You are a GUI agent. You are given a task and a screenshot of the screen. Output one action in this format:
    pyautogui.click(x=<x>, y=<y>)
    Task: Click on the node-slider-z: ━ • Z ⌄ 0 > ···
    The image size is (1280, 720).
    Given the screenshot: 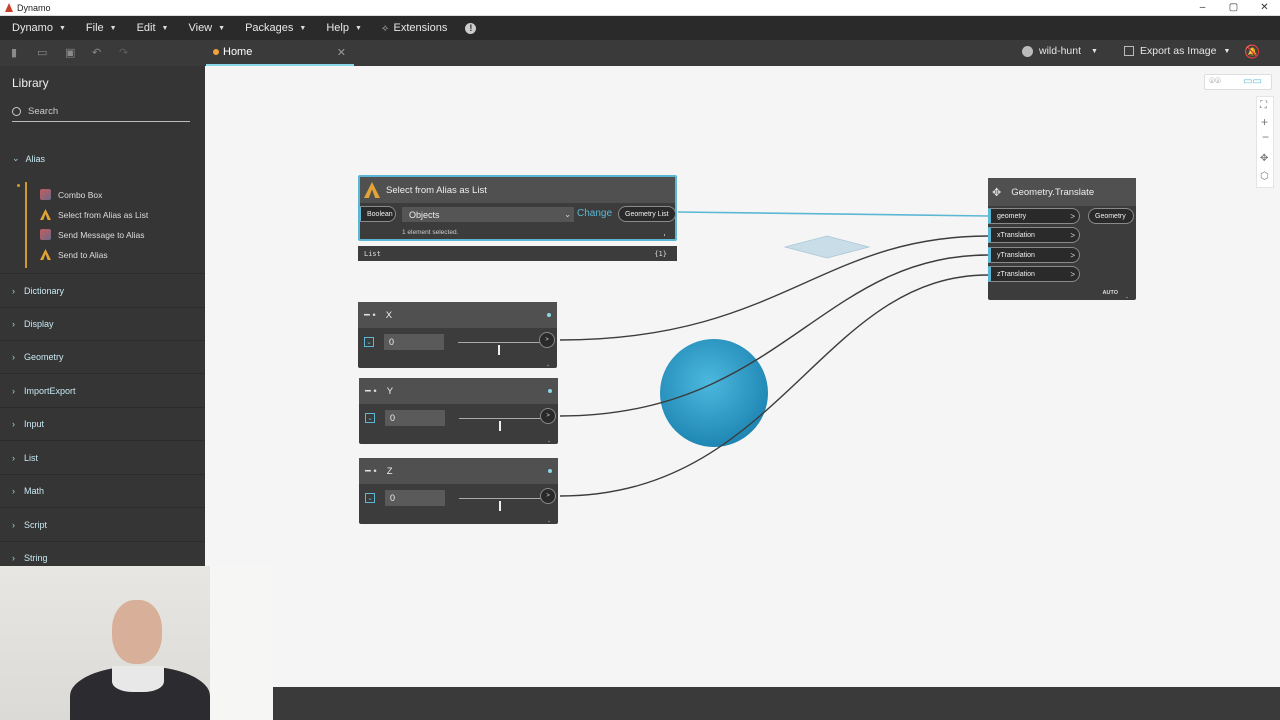 What is the action you would take?
    pyautogui.click(x=458, y=491)
    